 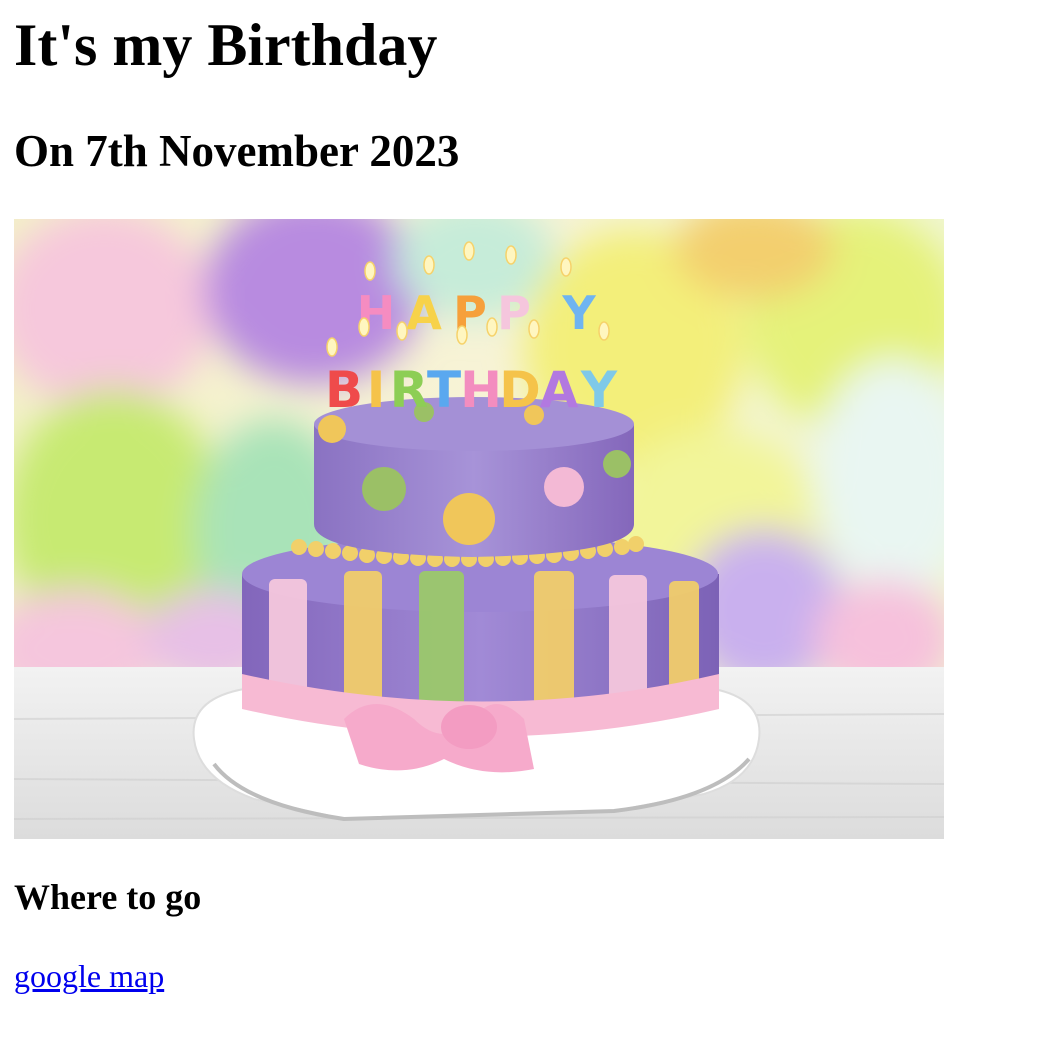 What do you see at coordinates (89, 976) in the screenshot?
I see `google-map-link: google map` at bounding box center [89, 976].